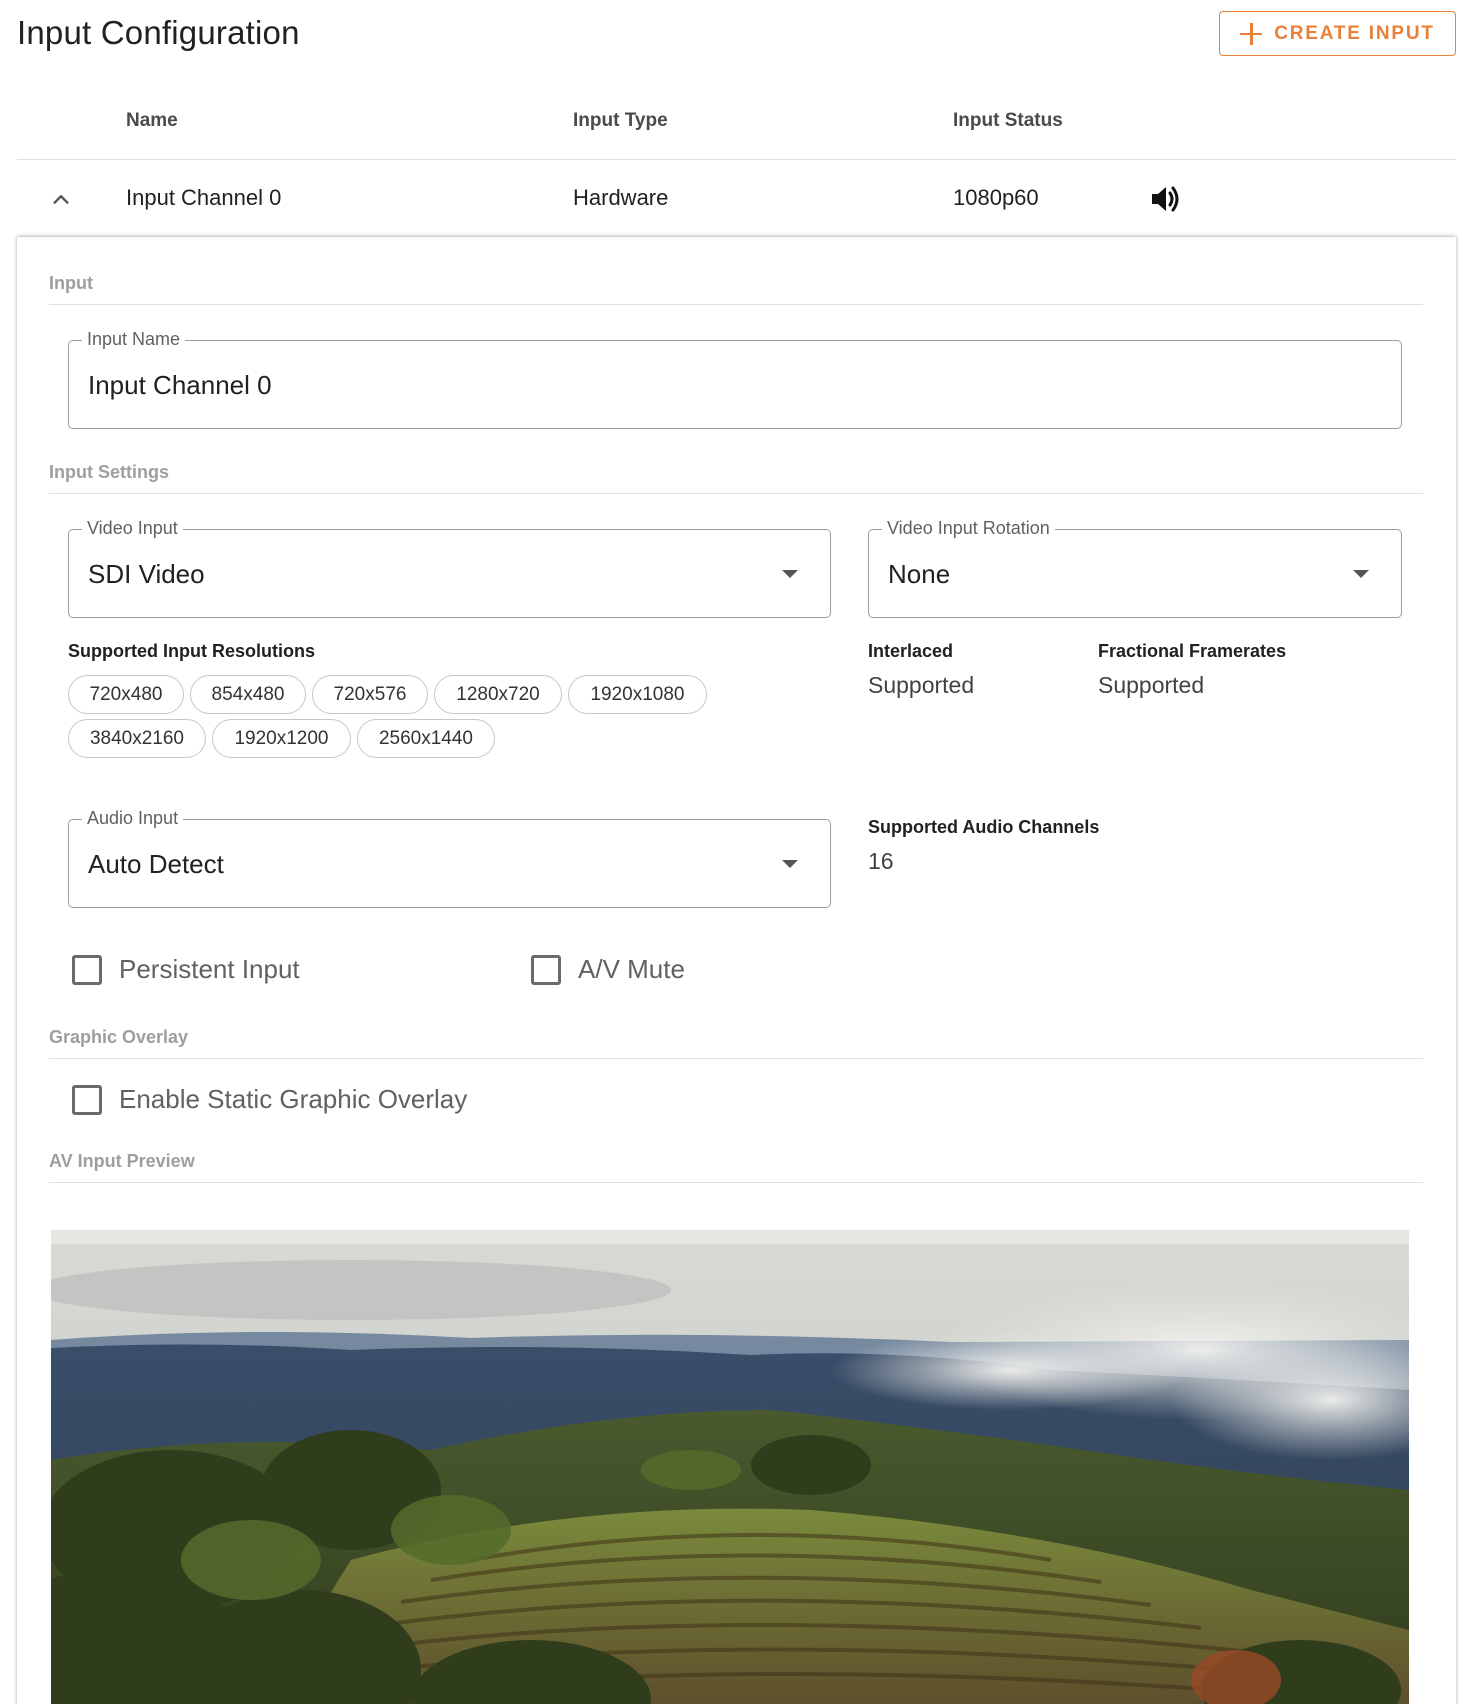 The width and height of the screenshot is (1478, 1704). Describe the element at coordinates (881, 861) in the screenshot. I see `audio-channels-value: 16` at that location.